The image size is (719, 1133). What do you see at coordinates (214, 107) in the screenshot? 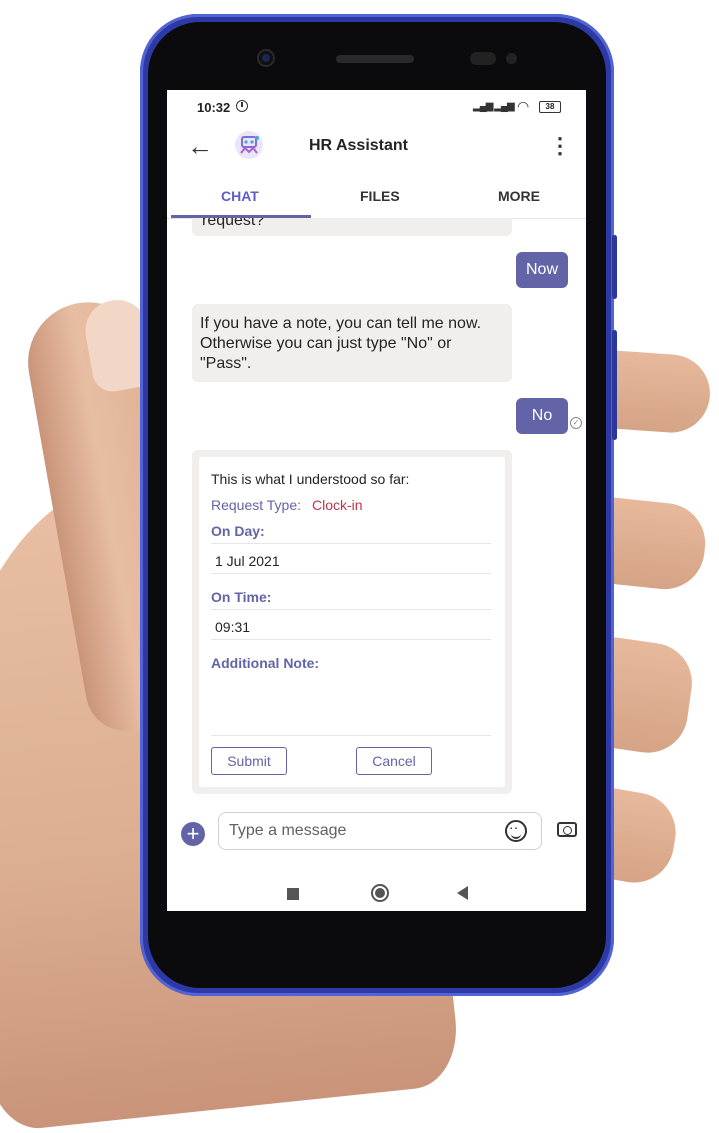
I see `status-time: 10:32` at bounding box center [214, 107].